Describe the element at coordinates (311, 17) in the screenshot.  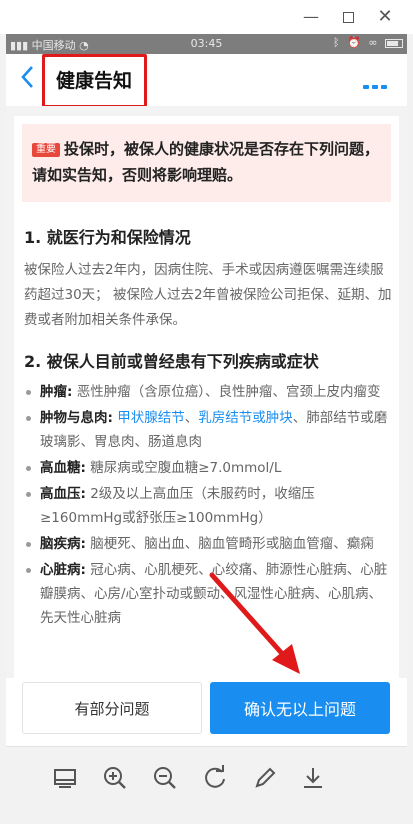
I see `minimize-icon: —` at that location.